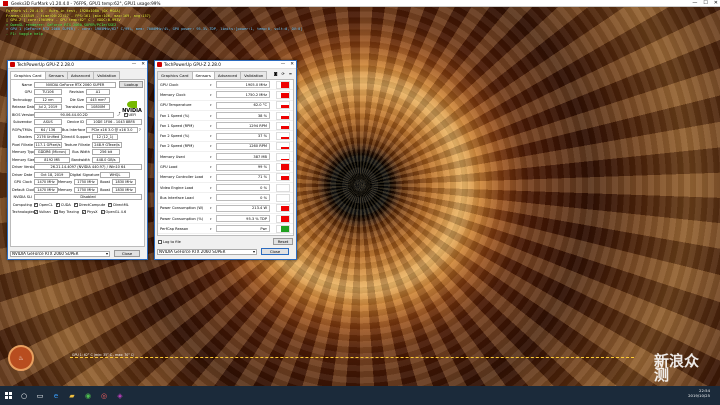  I want to click on release-field: Jul 2, 2019, so click(48, 107).